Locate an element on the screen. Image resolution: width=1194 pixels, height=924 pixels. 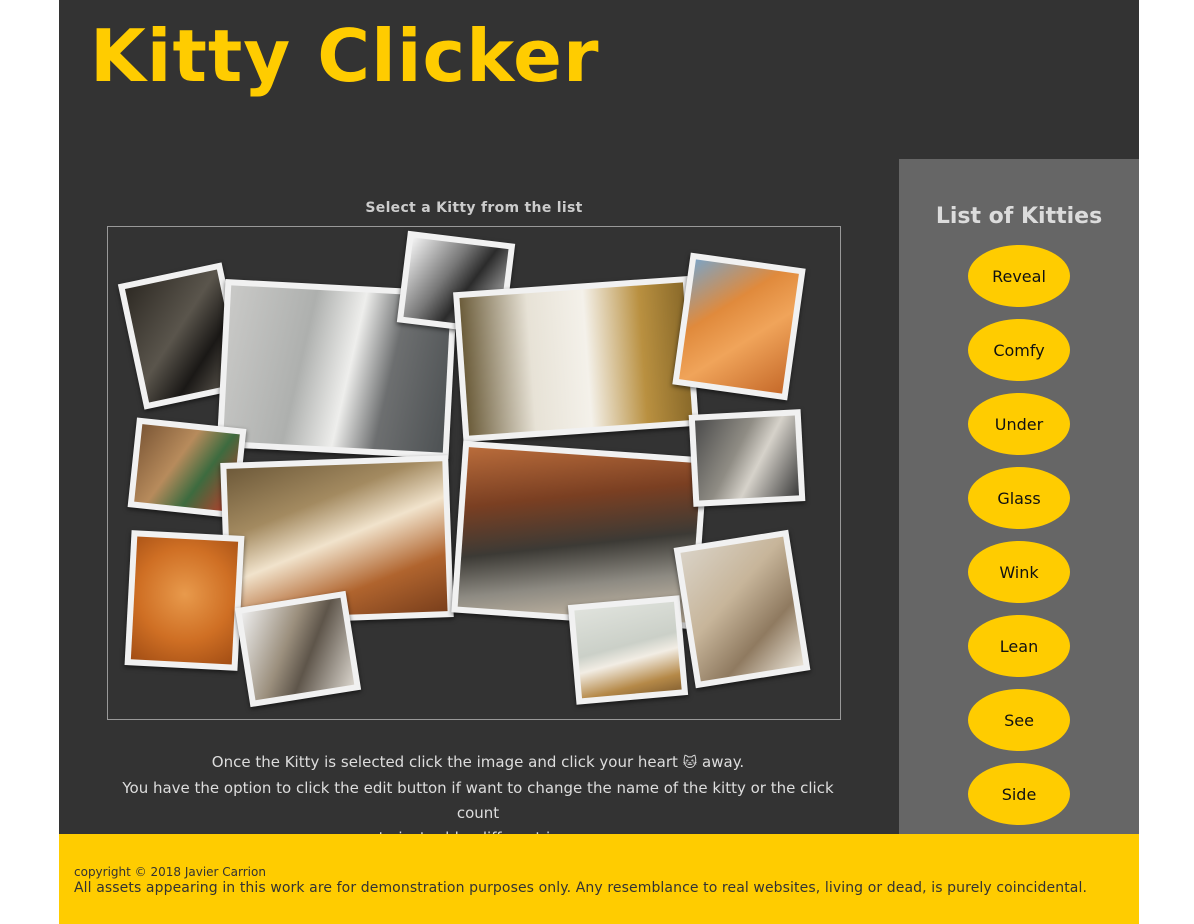
copyright-text: copyright © 2018 Javier Carrion is located at coordinates (170, 872).